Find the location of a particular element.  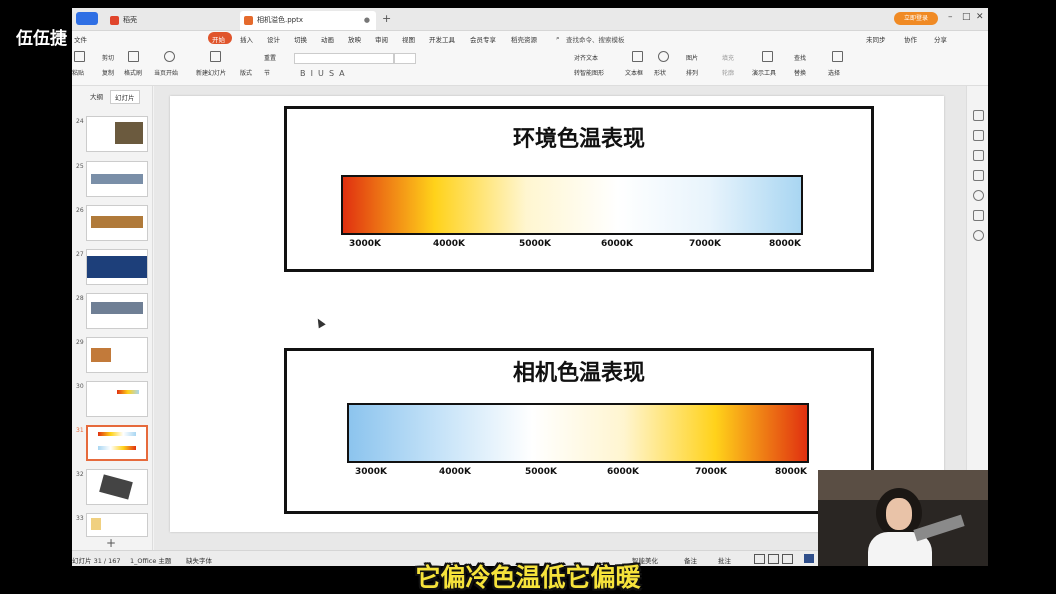

command-search-input: 查找命令、搜索模板 is located at coordinates (595, 39).